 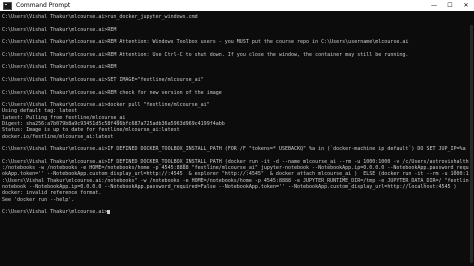 What do you see at coordinates (109, 211) in the screenshot?
I see `text-cursor` at bounding box center [109, 211].